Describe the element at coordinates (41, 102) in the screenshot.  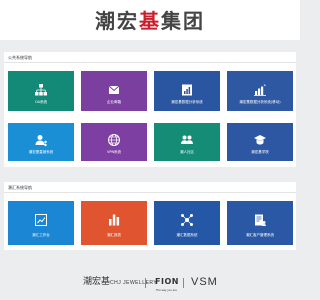
I see `tile-label: OA系统` at that location.